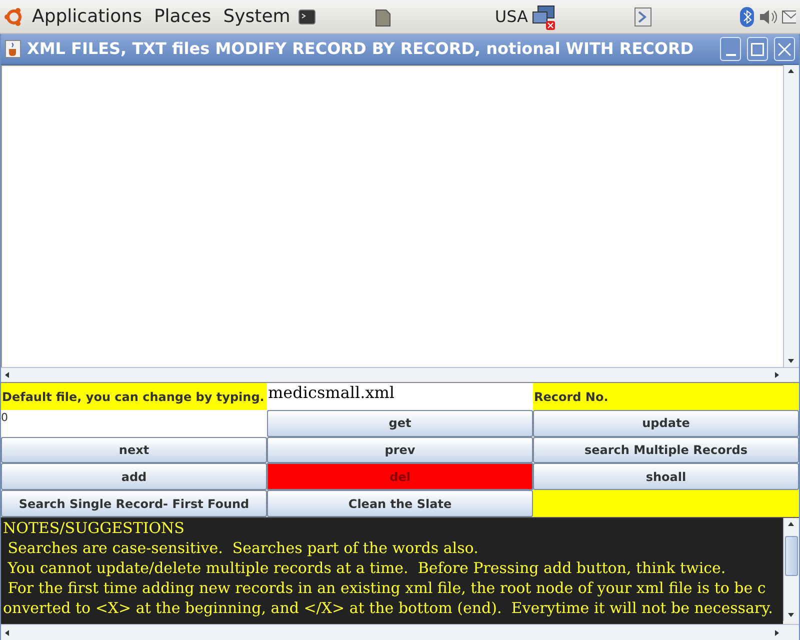 The height and width of the screenshot is (640, 800). What do you see at coordinates (731, 55) in the screenshot?
I see `minimize-icon` at bounding box center [731, 55].